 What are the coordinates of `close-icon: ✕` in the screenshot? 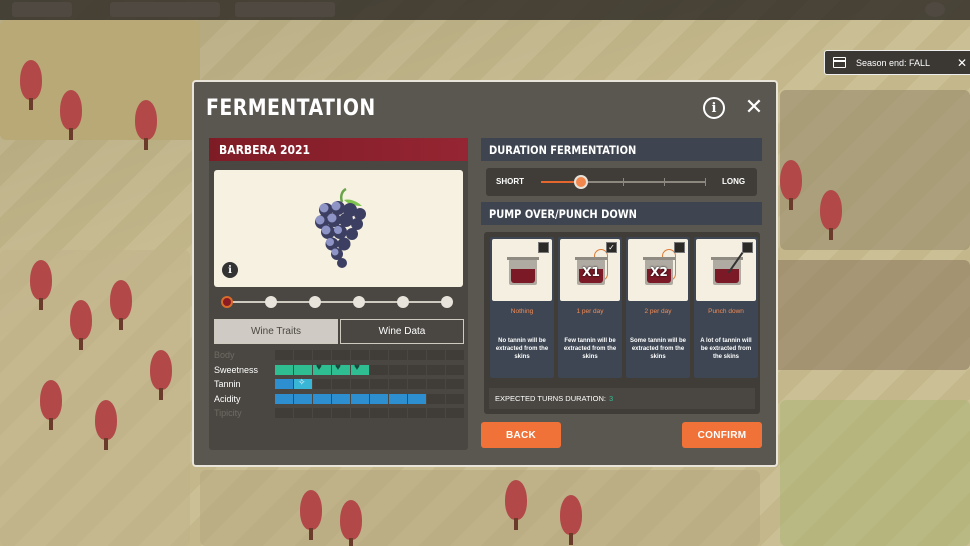 It's located at (962, 63).